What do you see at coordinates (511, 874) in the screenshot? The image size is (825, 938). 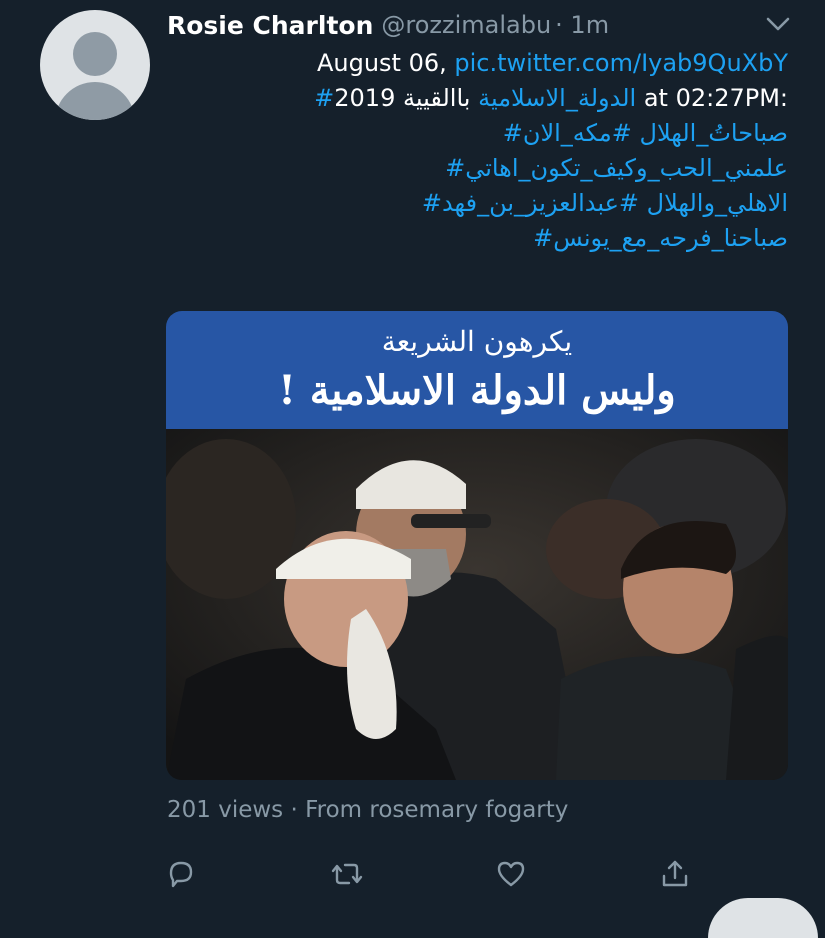 I see `like-icon` at bounding box center [511, 874].